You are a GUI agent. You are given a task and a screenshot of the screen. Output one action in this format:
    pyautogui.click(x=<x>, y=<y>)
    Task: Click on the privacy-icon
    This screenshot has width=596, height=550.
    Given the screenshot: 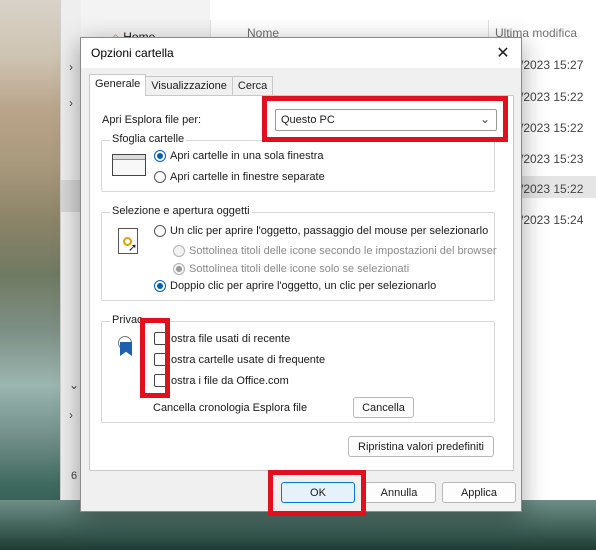 What is the action you would take?
    pyautogui.click(x=125, y=345)
    